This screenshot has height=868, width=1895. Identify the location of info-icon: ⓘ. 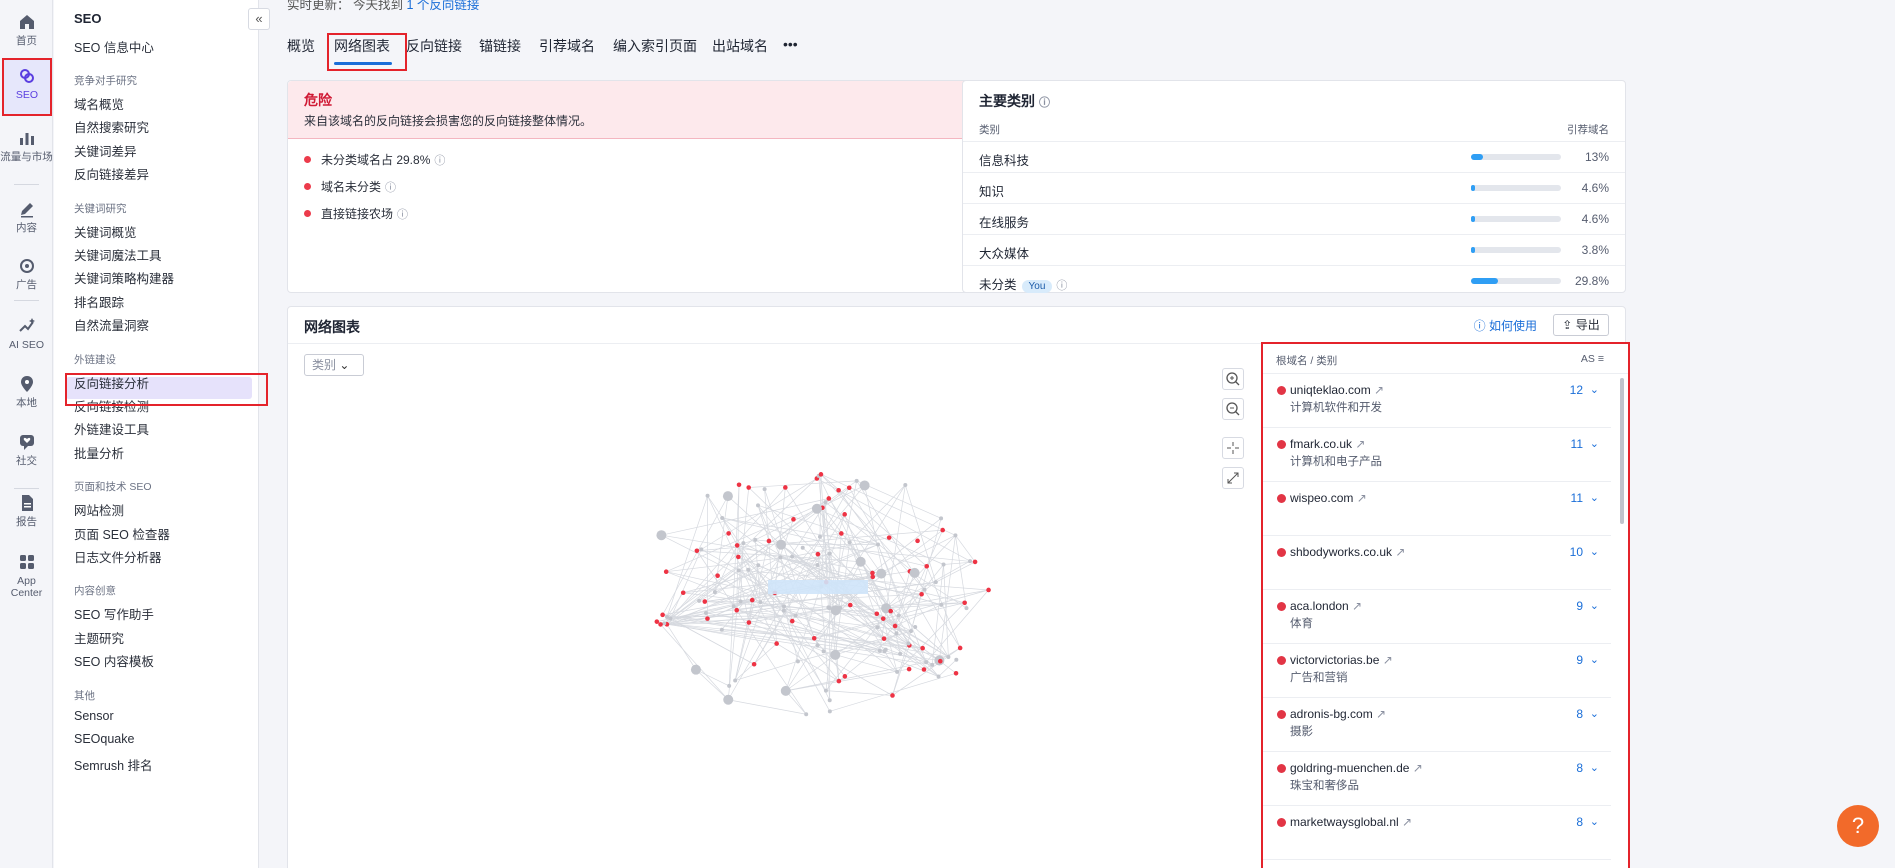
(1061, 286).